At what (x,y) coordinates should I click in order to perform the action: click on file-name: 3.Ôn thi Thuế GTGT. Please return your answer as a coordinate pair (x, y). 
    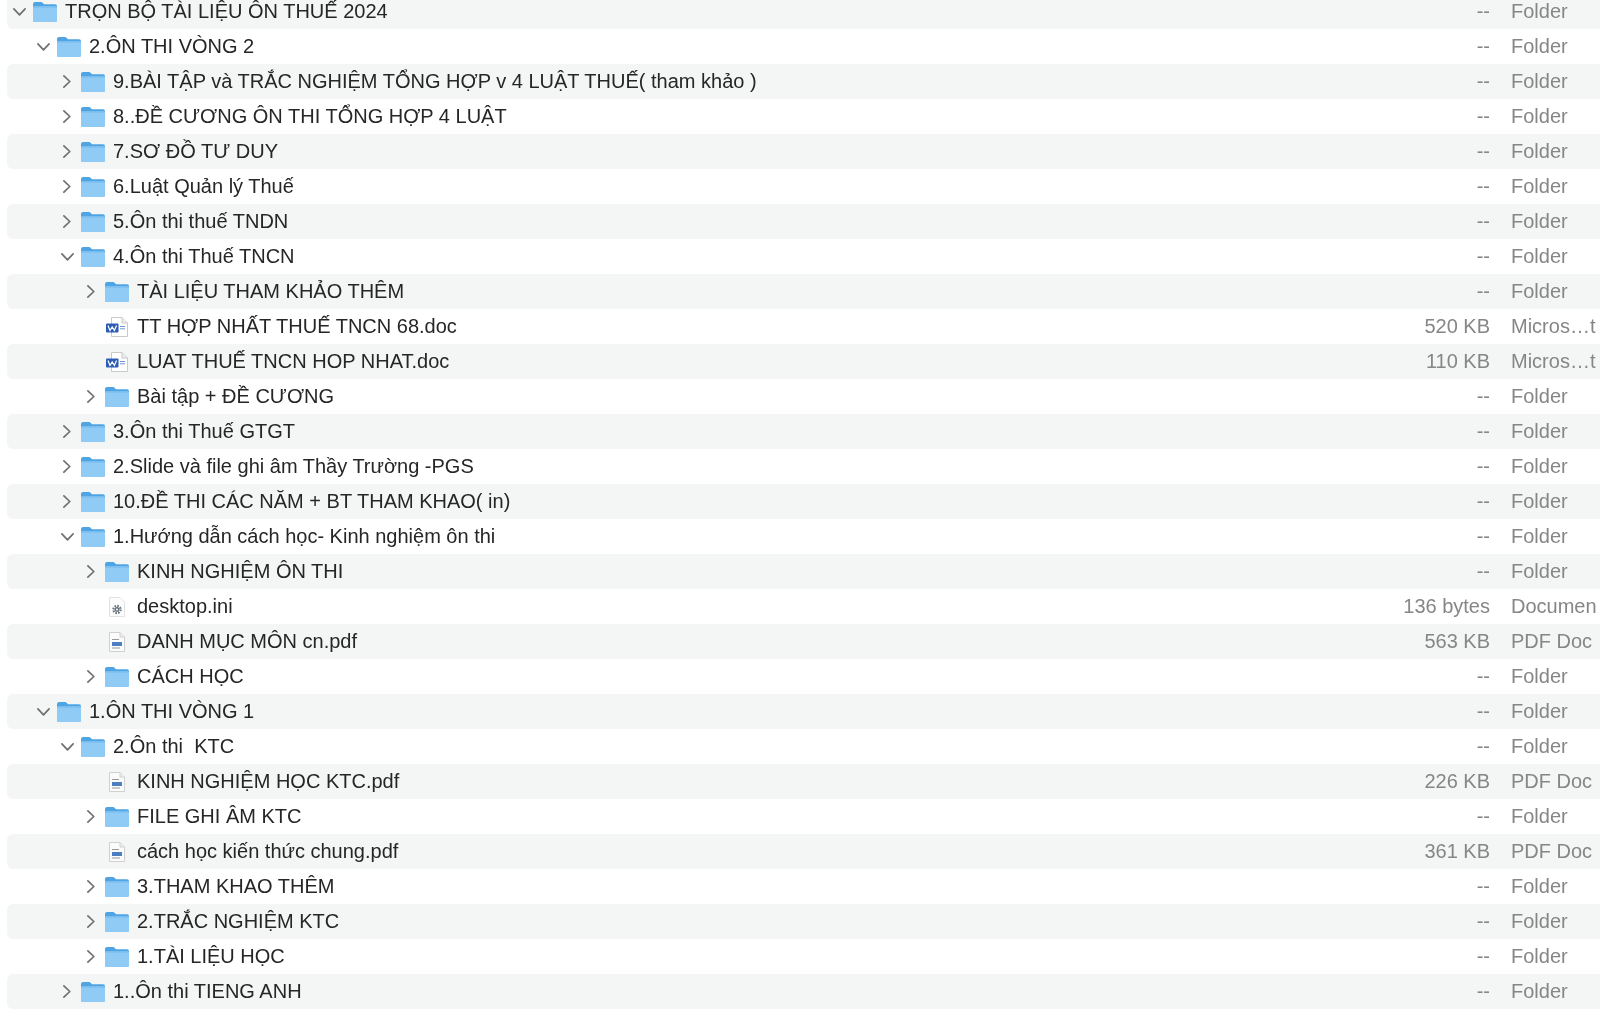
    Looking at the image, I should click on (204, 431).